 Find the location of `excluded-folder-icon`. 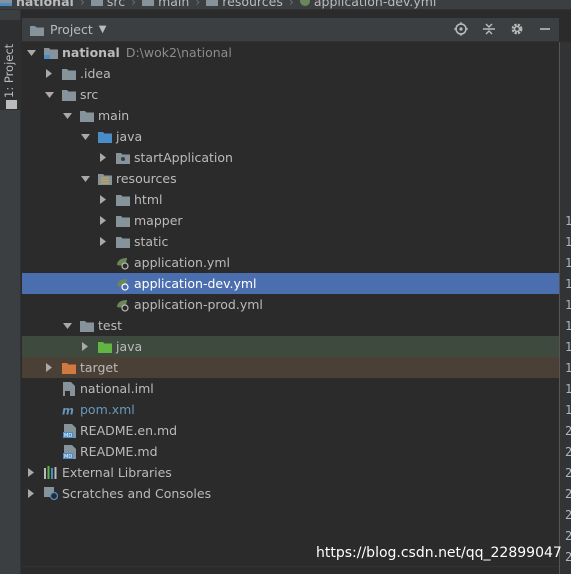

excluded-folder-icon is located at coordinates (69, 368).